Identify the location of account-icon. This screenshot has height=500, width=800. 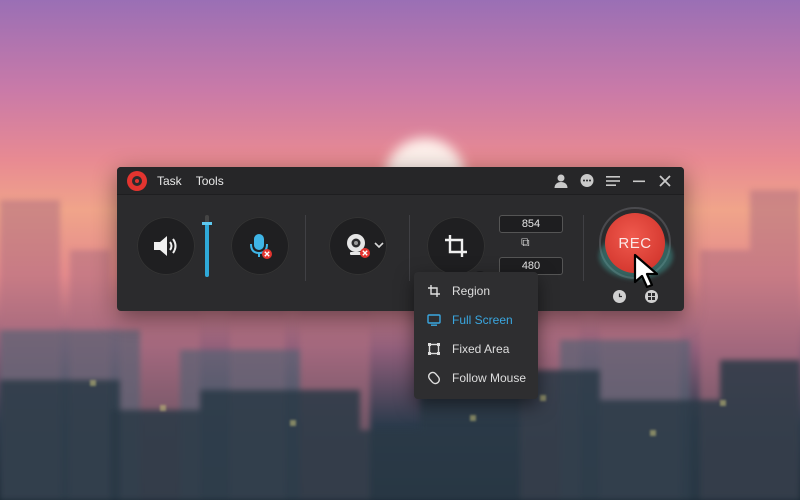
(561, 181).